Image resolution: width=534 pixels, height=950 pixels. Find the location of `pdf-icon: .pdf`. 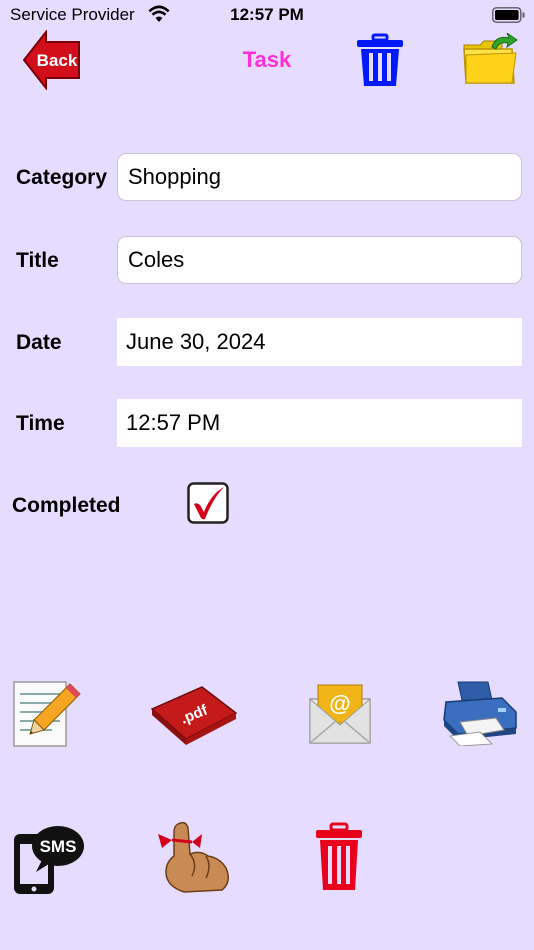

pdf-icon: .pdf is located at coordinates (194, 715).